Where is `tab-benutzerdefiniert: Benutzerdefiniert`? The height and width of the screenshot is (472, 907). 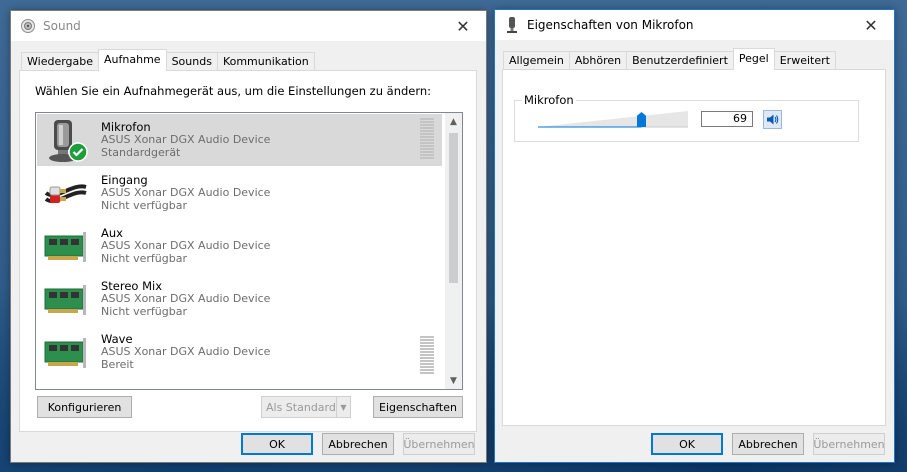 tab-benutzerdefiniert: Benutzerdefiniert is located at coordinates (680, 60).